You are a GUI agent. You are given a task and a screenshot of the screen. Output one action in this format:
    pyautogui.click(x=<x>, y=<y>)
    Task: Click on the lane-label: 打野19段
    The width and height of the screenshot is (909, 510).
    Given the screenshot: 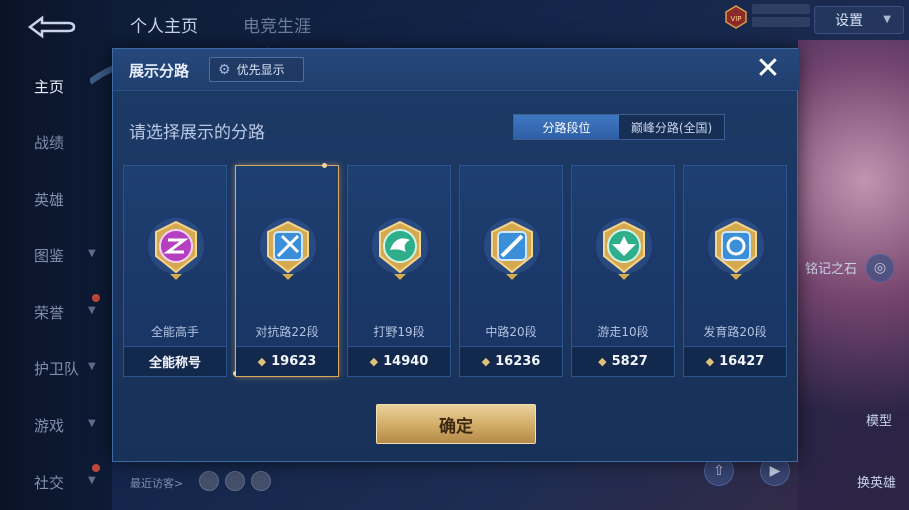 What is the action you would take?
    pyautogui.click(x=399, y=332)
    